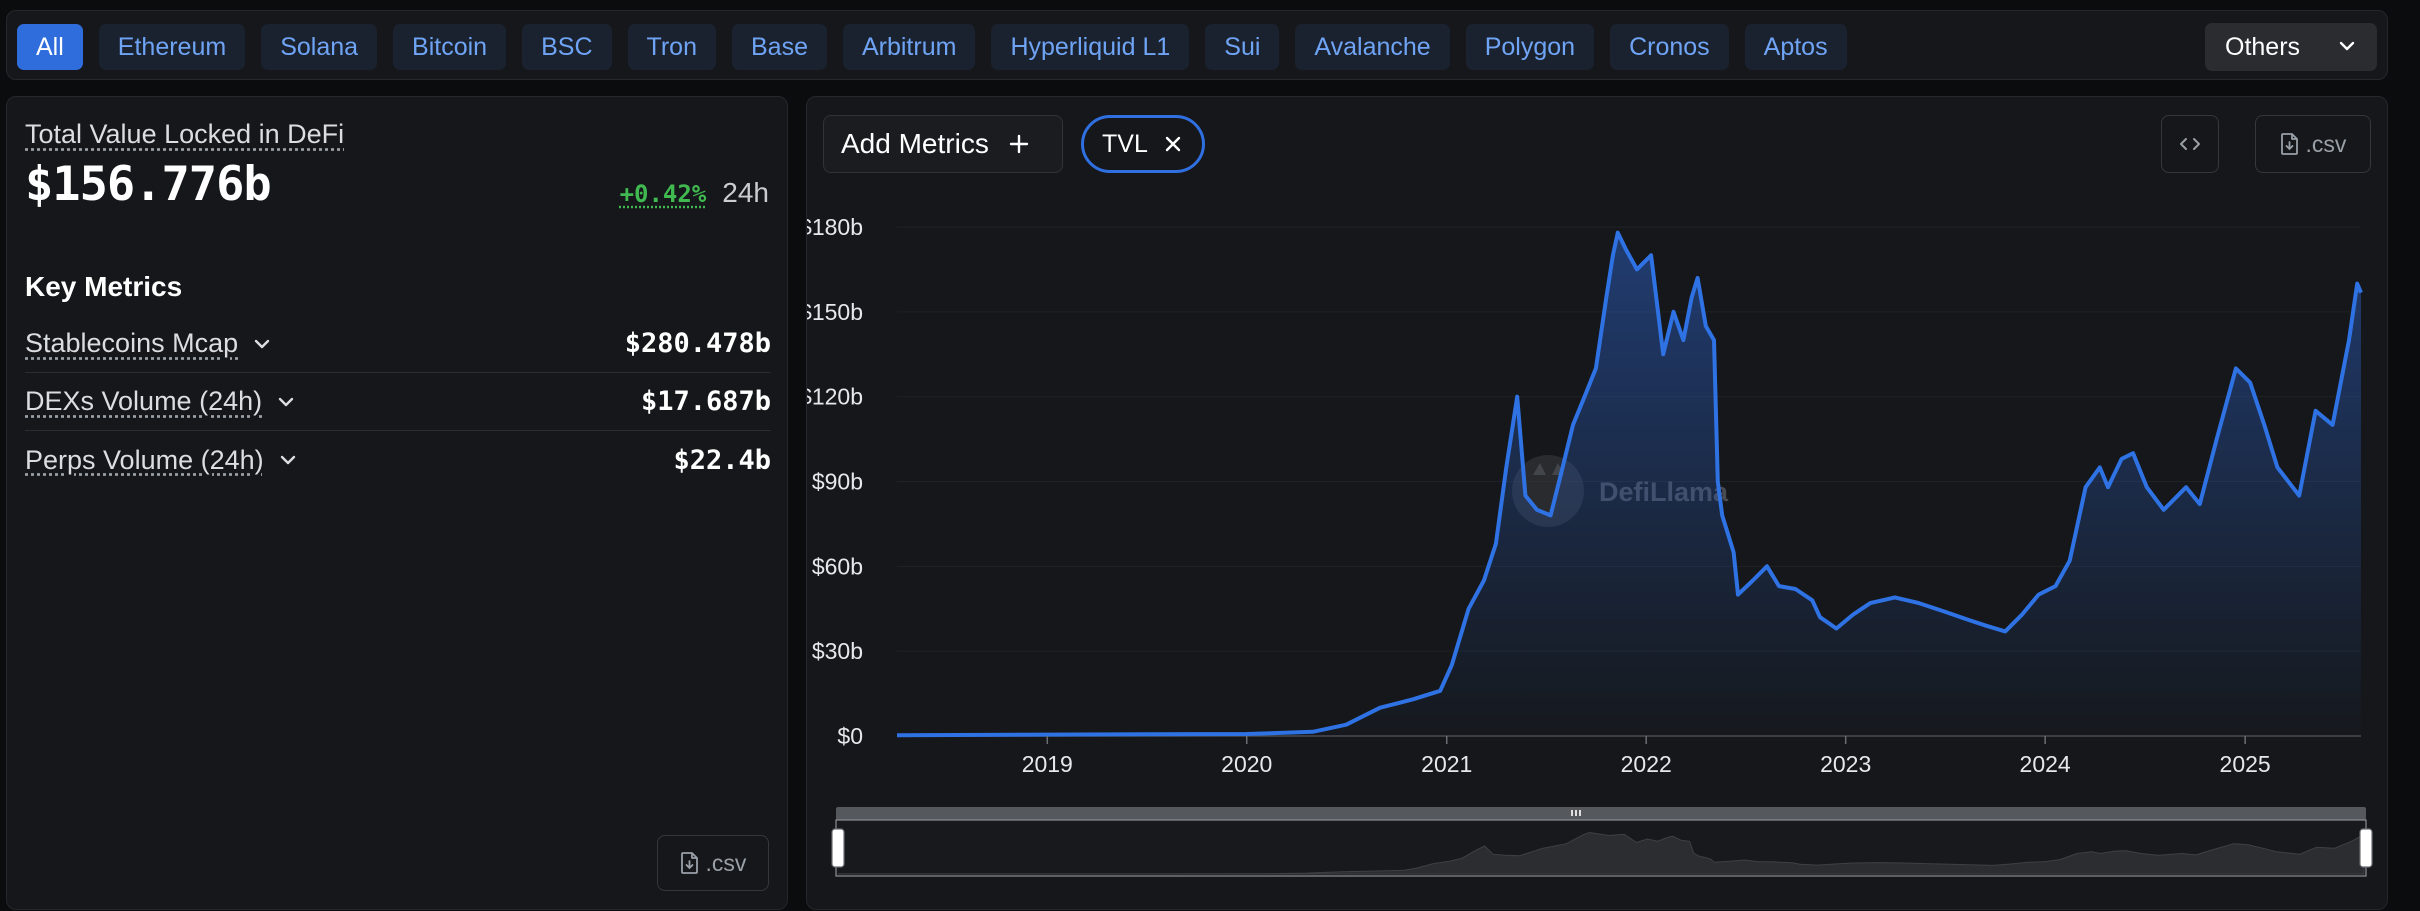 This screenshot has width=2420, height=911. What do you see at coordinates (1446, 764) in the screenshot?
I see `x-tick-label: 2021` at bounding box center [1446, 764].